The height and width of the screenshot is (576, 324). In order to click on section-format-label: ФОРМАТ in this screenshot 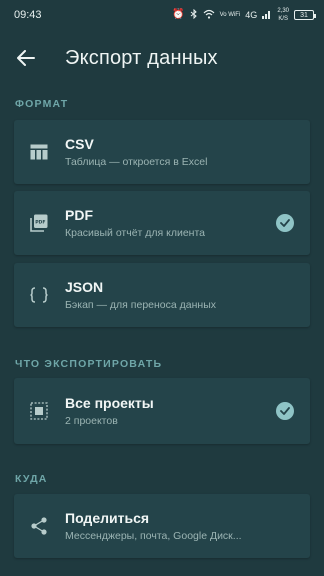, I will do `click(42, 104)`.